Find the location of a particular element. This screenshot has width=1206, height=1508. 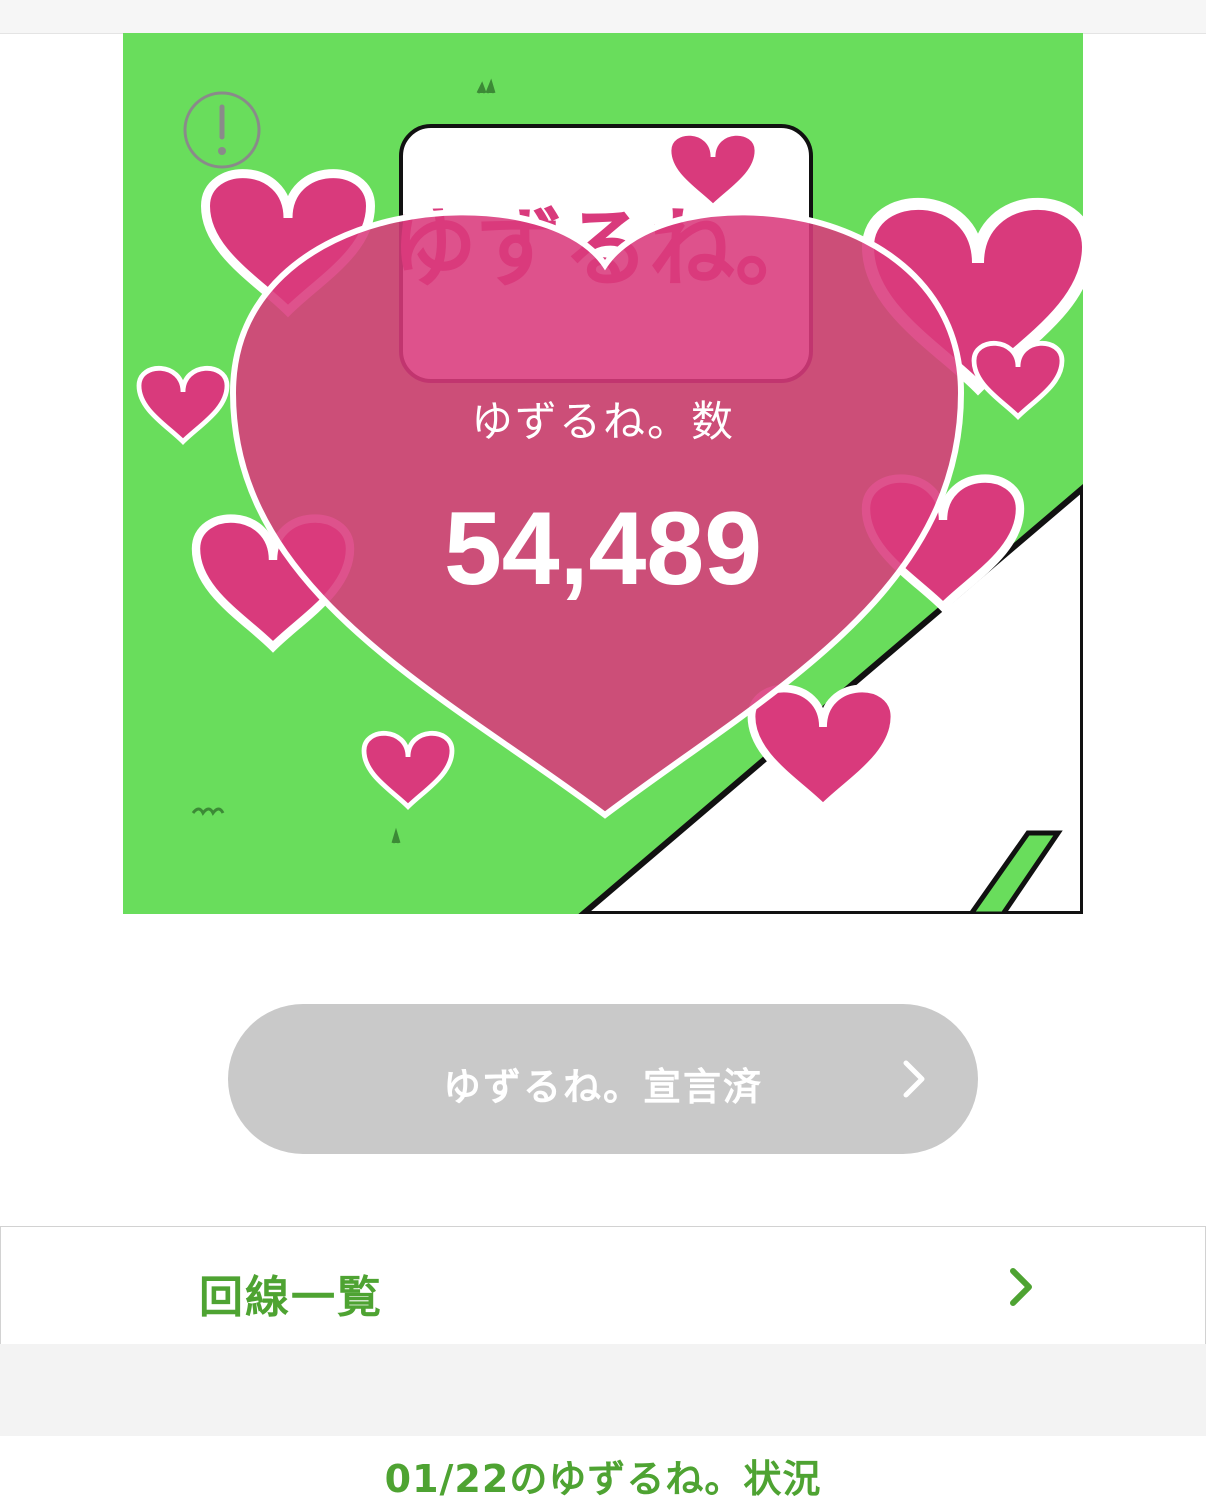

section-divider is located at coordinates (603, 1390).